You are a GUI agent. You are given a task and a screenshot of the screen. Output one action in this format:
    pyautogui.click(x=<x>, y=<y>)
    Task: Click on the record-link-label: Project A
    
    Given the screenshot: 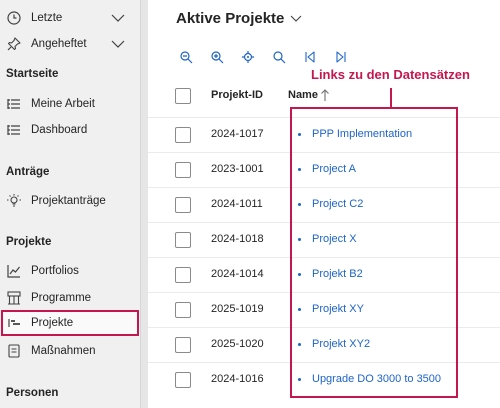 What is the action you would take?
    pyautogui.click(x=334, y=169)
    